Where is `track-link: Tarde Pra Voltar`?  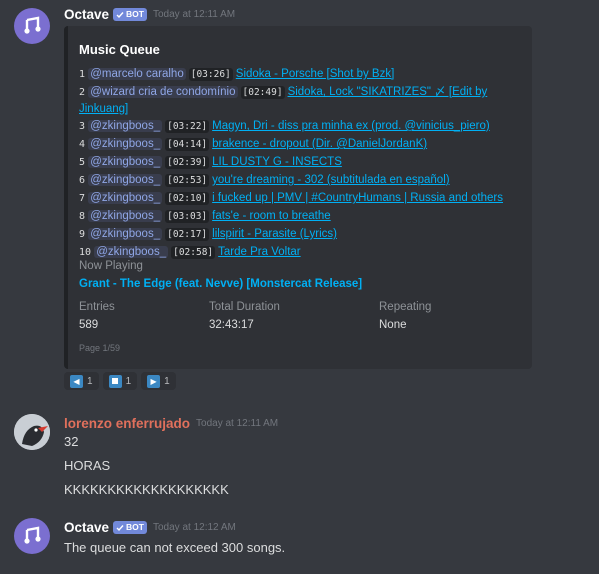 track-link: Tarde Pra Voltar is located at coordinates (259, 252).